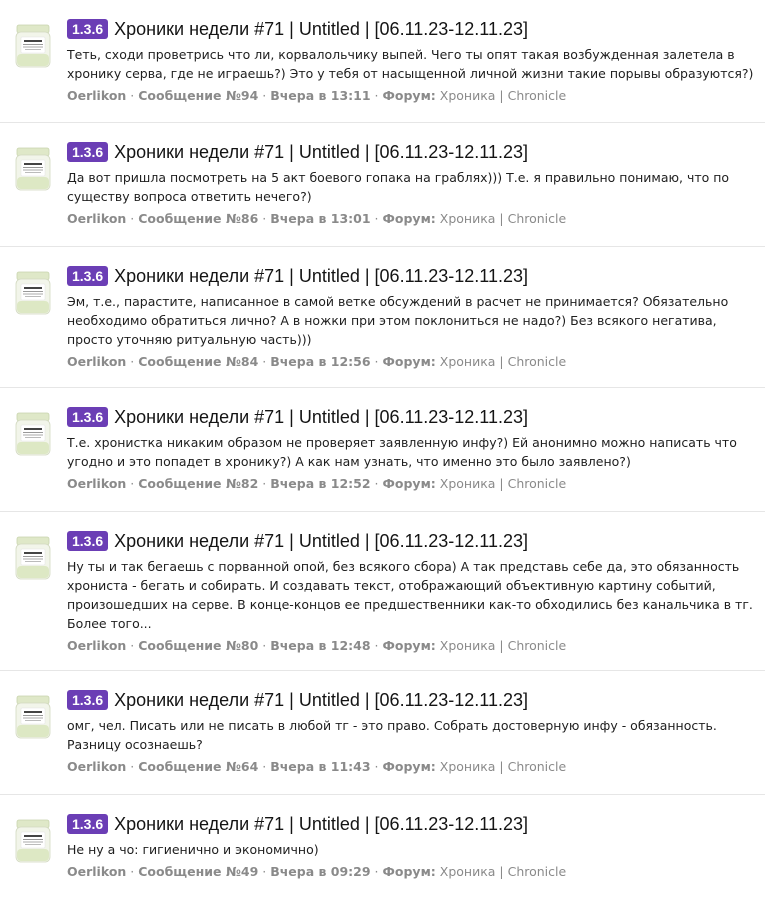  Describe the element at coordinates (198, 766) in the screenshot. I see `message-number: Сообщение №64` at that location.